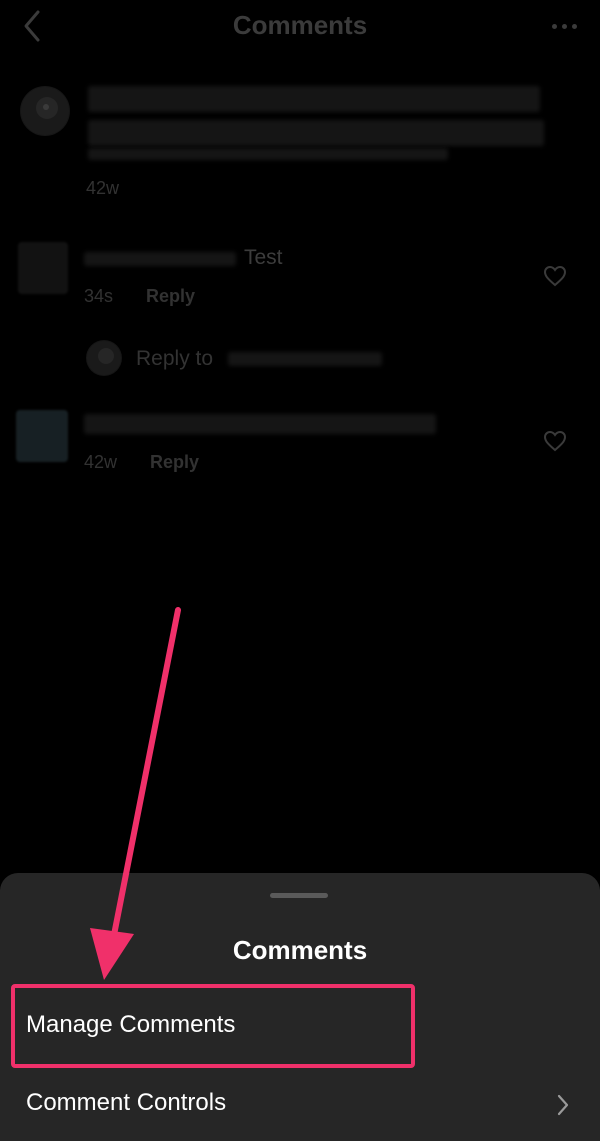  What do you see at coordinates (101, 462) in the screenshot?
I see `comment-timestamp: 42w` at bounding box center [101, 462].